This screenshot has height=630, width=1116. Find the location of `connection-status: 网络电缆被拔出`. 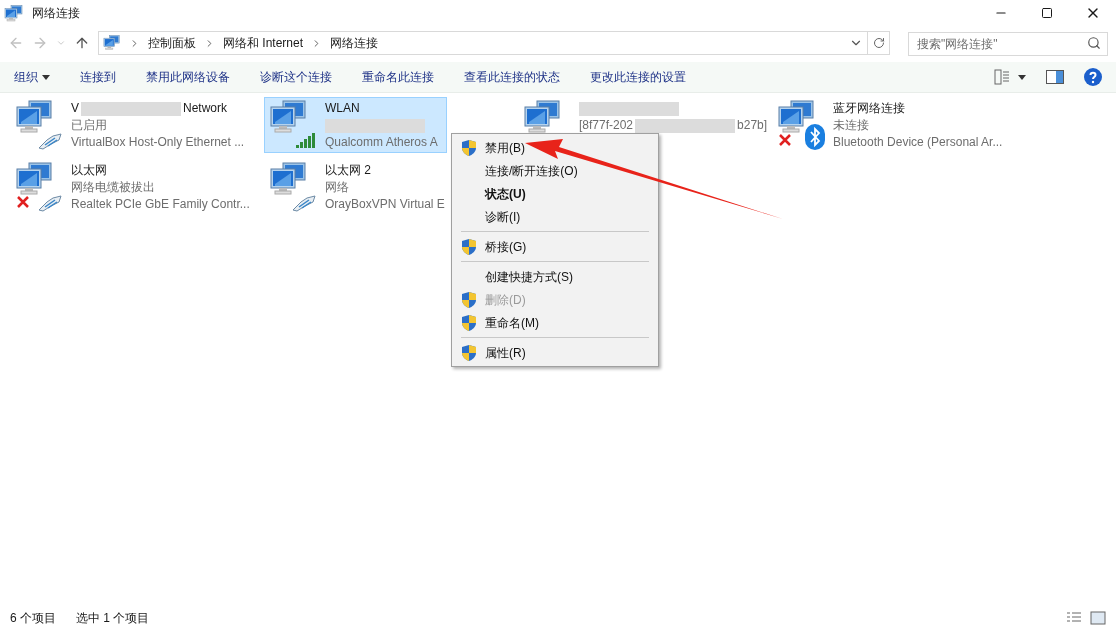

connection-status: 网络电缆被拔出 is located at coordinates (113, 187).